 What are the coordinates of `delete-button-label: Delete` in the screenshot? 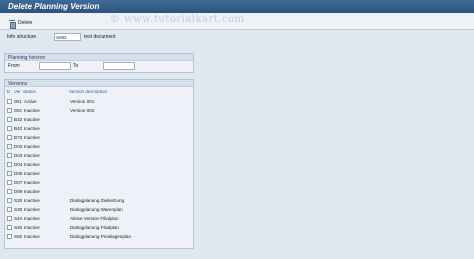 It's located at (25, 23).